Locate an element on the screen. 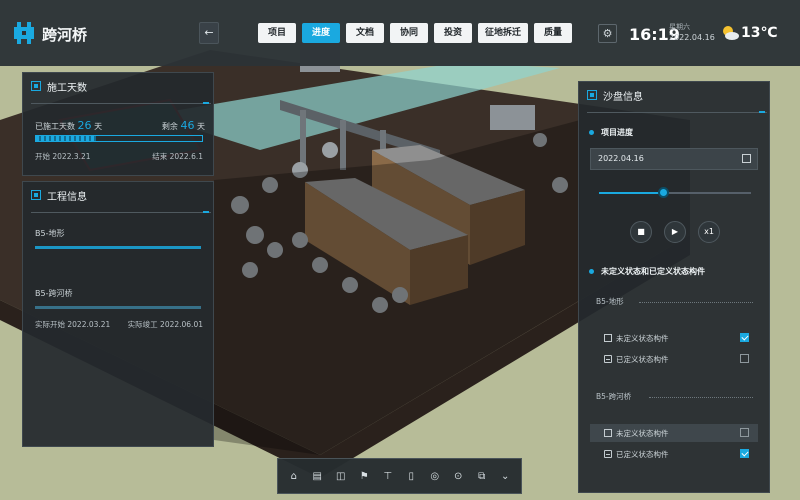 This screenshot has height=500, width=800. nav-tab: 文档 is located at coordinates (365, 33).